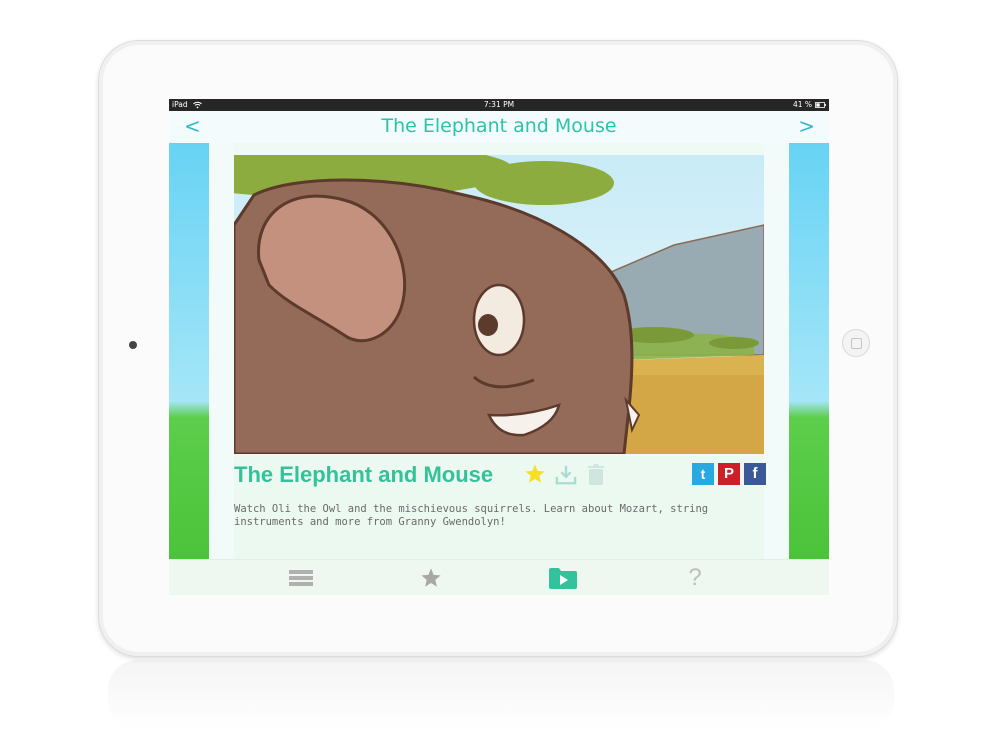  I want to click on home-button-square-icon, so click(856, 343).